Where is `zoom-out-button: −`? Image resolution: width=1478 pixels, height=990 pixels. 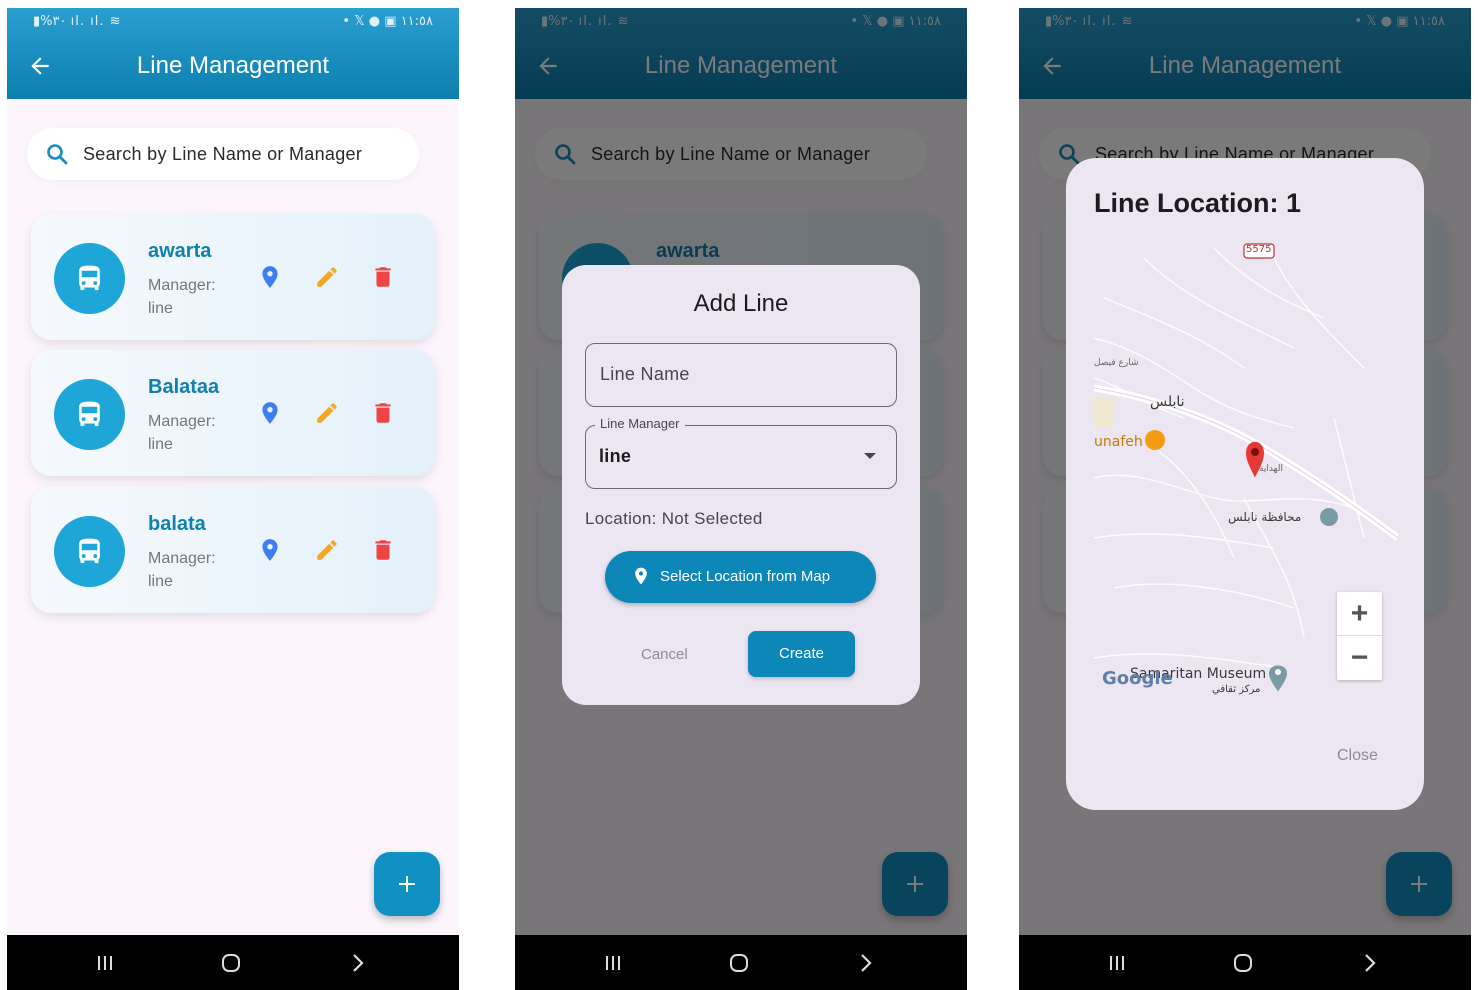
zoom-out-button: − is located at coordinates (1359, 658).